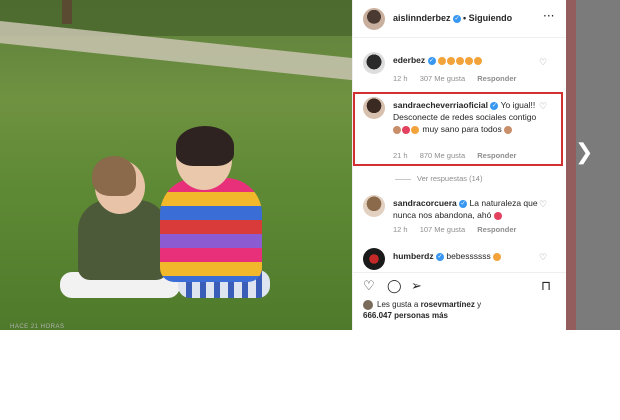 Image resolution: width=620 pixels, height=420 pixels. What do you see at coordinates (548, 16) in the screenshot?
I see `more-options-icon: ···` at bounding box center [548, 16].